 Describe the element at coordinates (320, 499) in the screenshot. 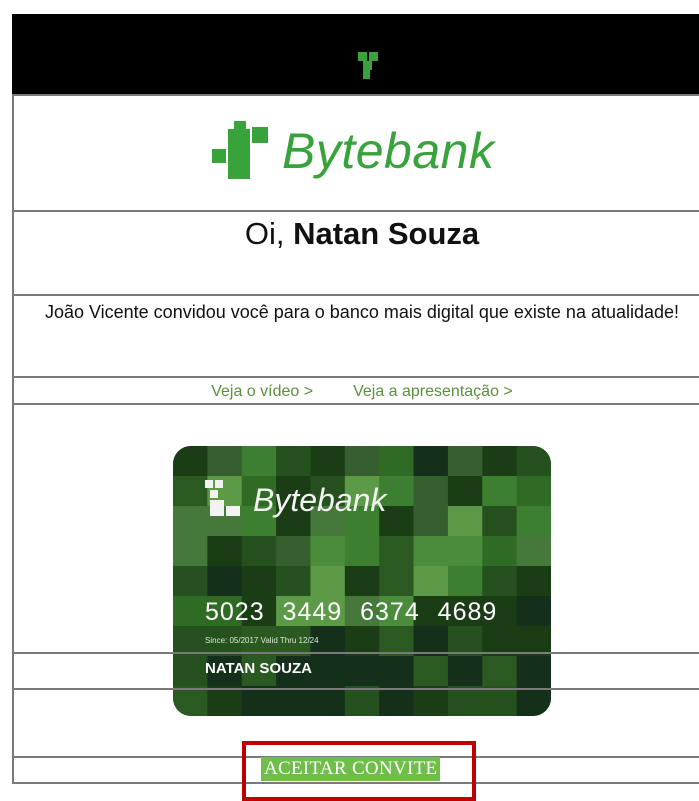

I see `card-brand-name: Bytebank` at that location.